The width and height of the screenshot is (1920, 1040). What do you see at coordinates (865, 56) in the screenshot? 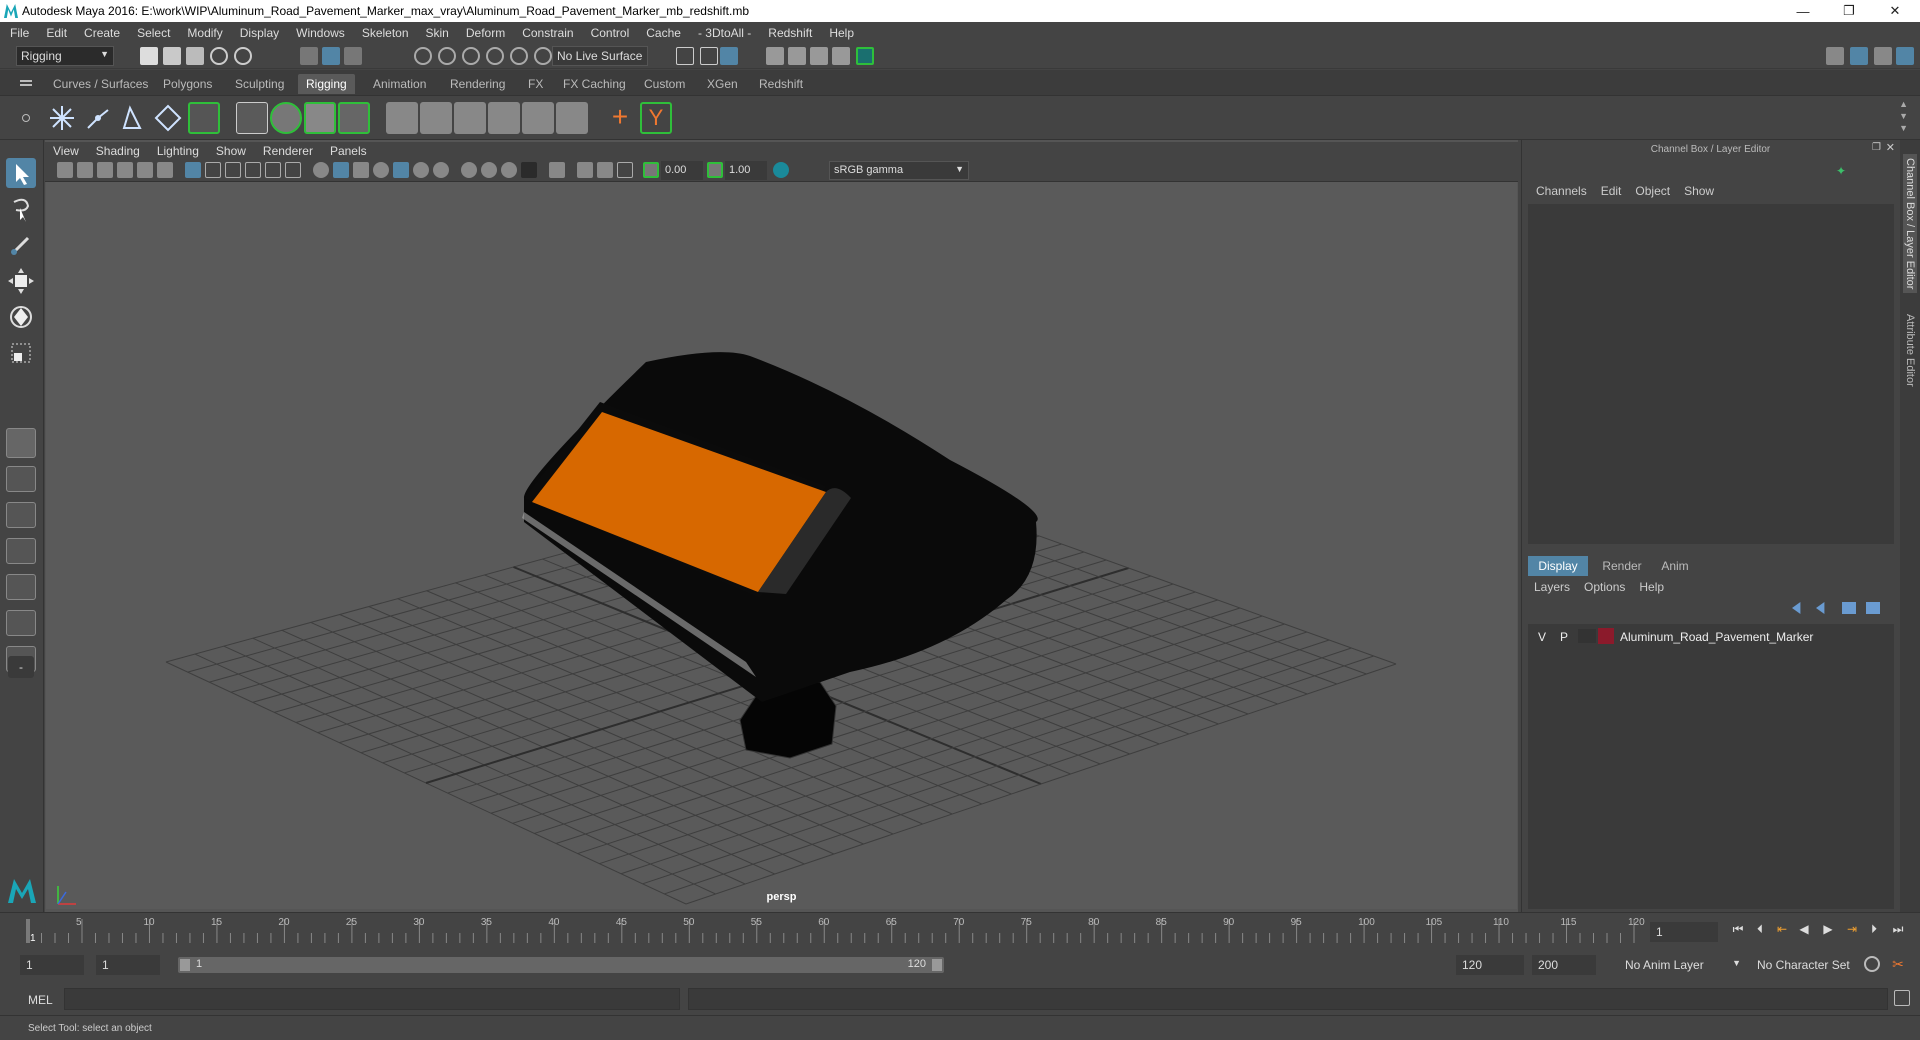
I see `hypershade-icon` at bounding box center [865, 56].